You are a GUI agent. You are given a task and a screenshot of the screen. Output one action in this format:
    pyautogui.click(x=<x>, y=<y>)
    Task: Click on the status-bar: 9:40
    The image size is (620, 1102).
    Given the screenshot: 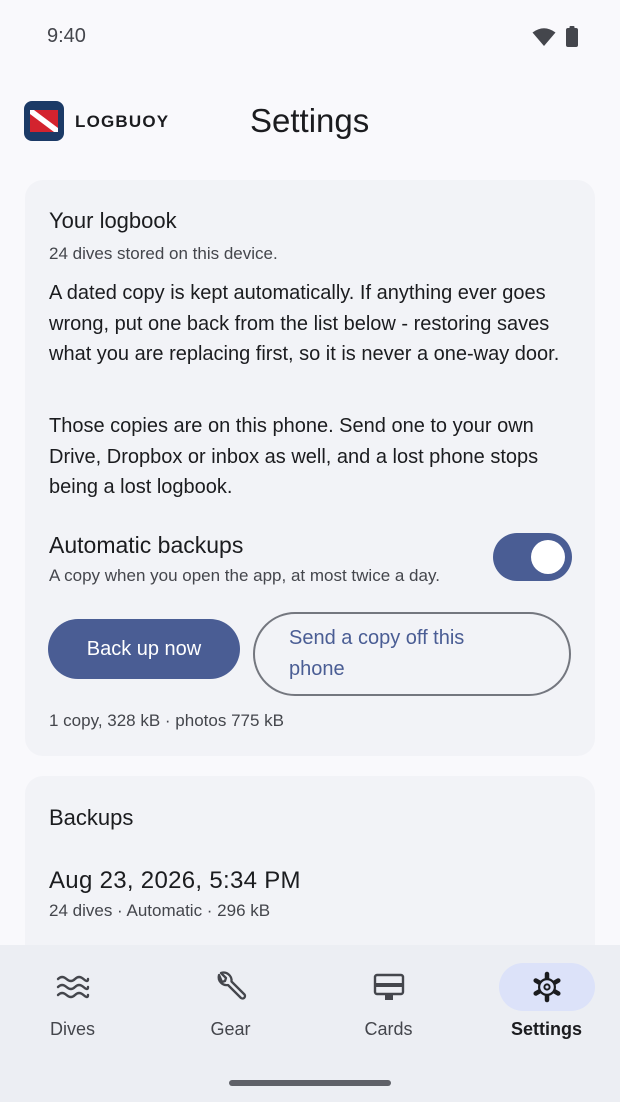 What is the action you would take?
    pyautogui.click(x=310, y=36)
    